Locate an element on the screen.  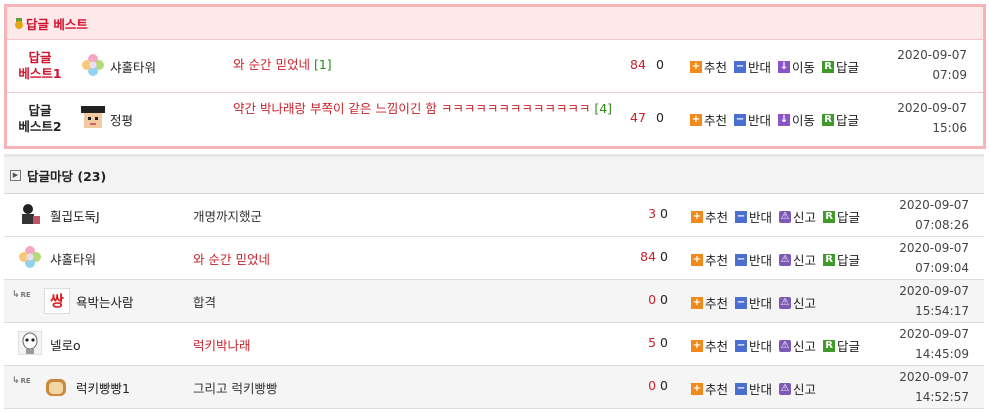
post-datetime: 2020-09-07 14:45:09 is located at coordinates (933, 344).